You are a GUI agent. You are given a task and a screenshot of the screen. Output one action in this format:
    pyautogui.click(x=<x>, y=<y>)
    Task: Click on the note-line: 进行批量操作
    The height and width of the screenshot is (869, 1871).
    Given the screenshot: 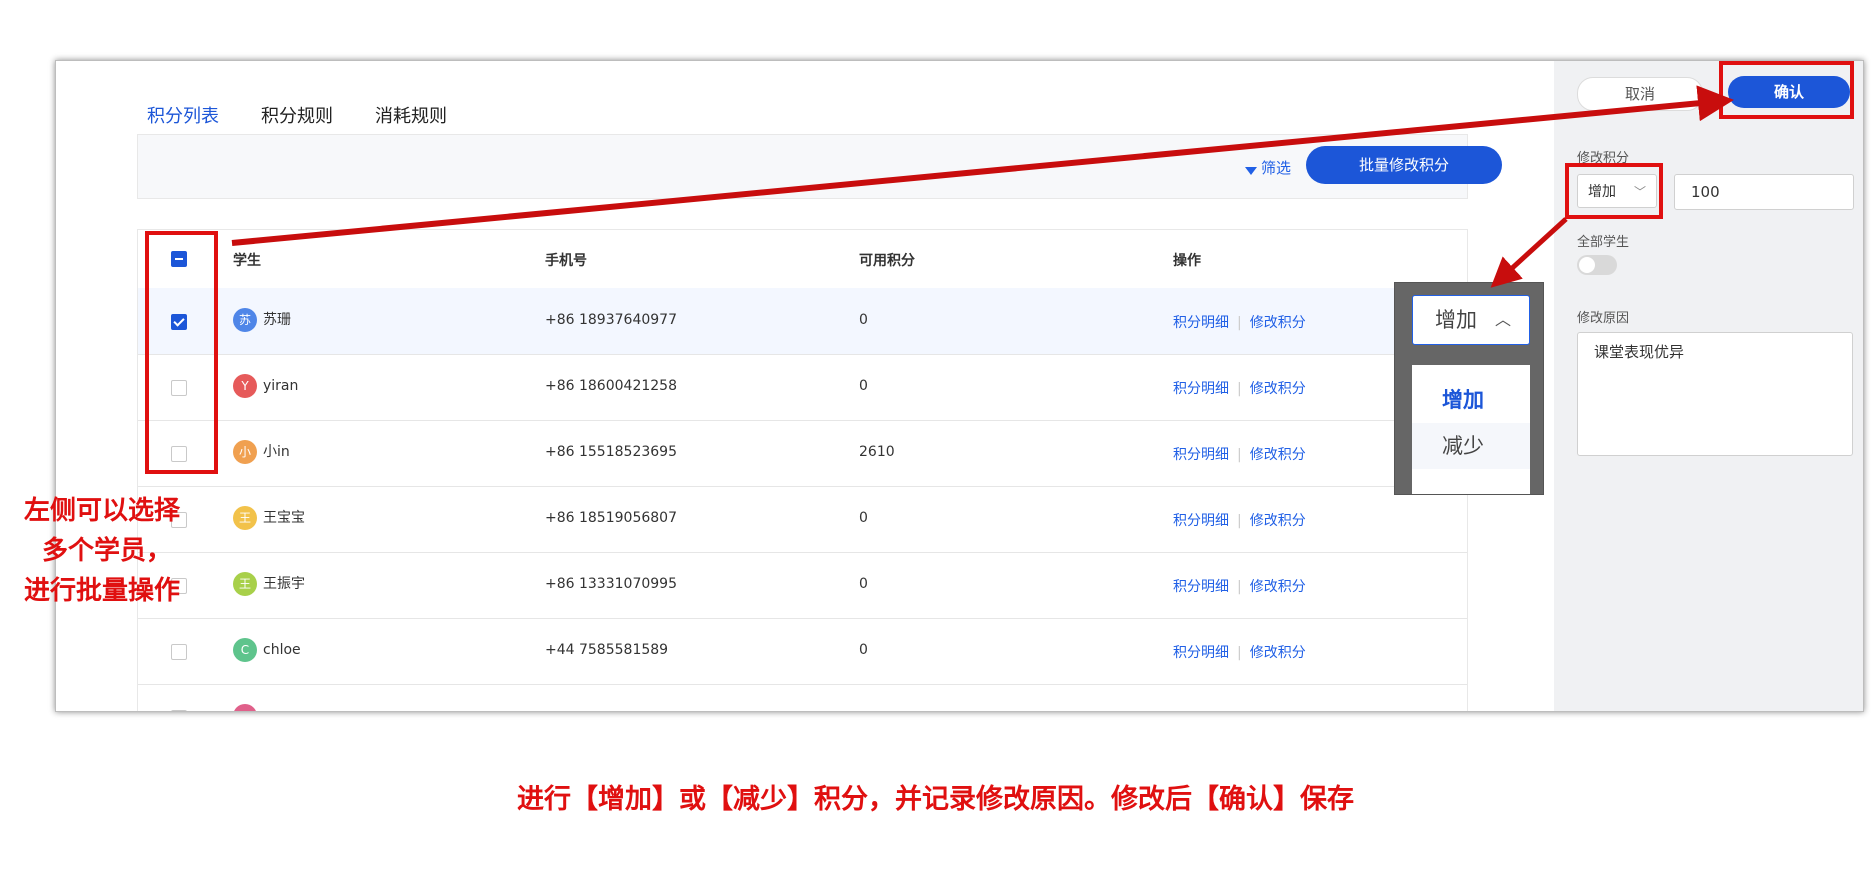 What is the action you would take?
    pyautogui.click(x=102, y=591)
    